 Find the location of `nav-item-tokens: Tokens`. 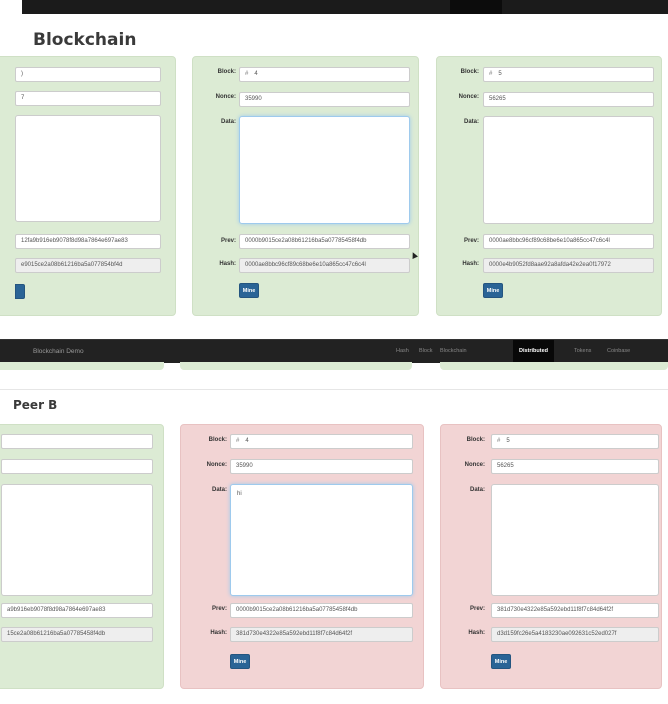

nav-item-tokens: Tokens is located at coordinates (582, 351).